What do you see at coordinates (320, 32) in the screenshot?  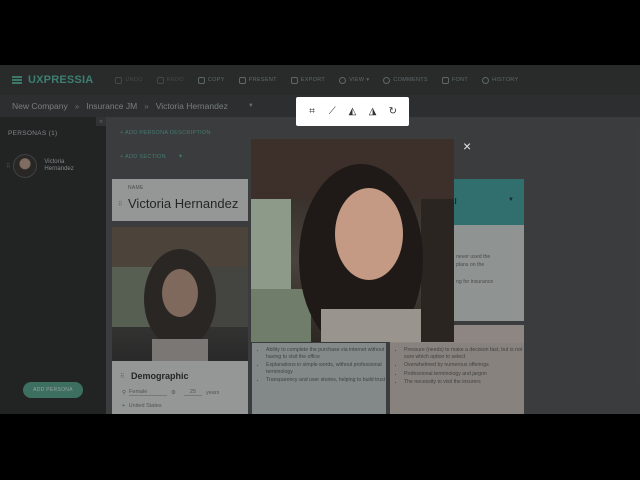 I see `video-letterbox-top` at bounding box center [320, 32].